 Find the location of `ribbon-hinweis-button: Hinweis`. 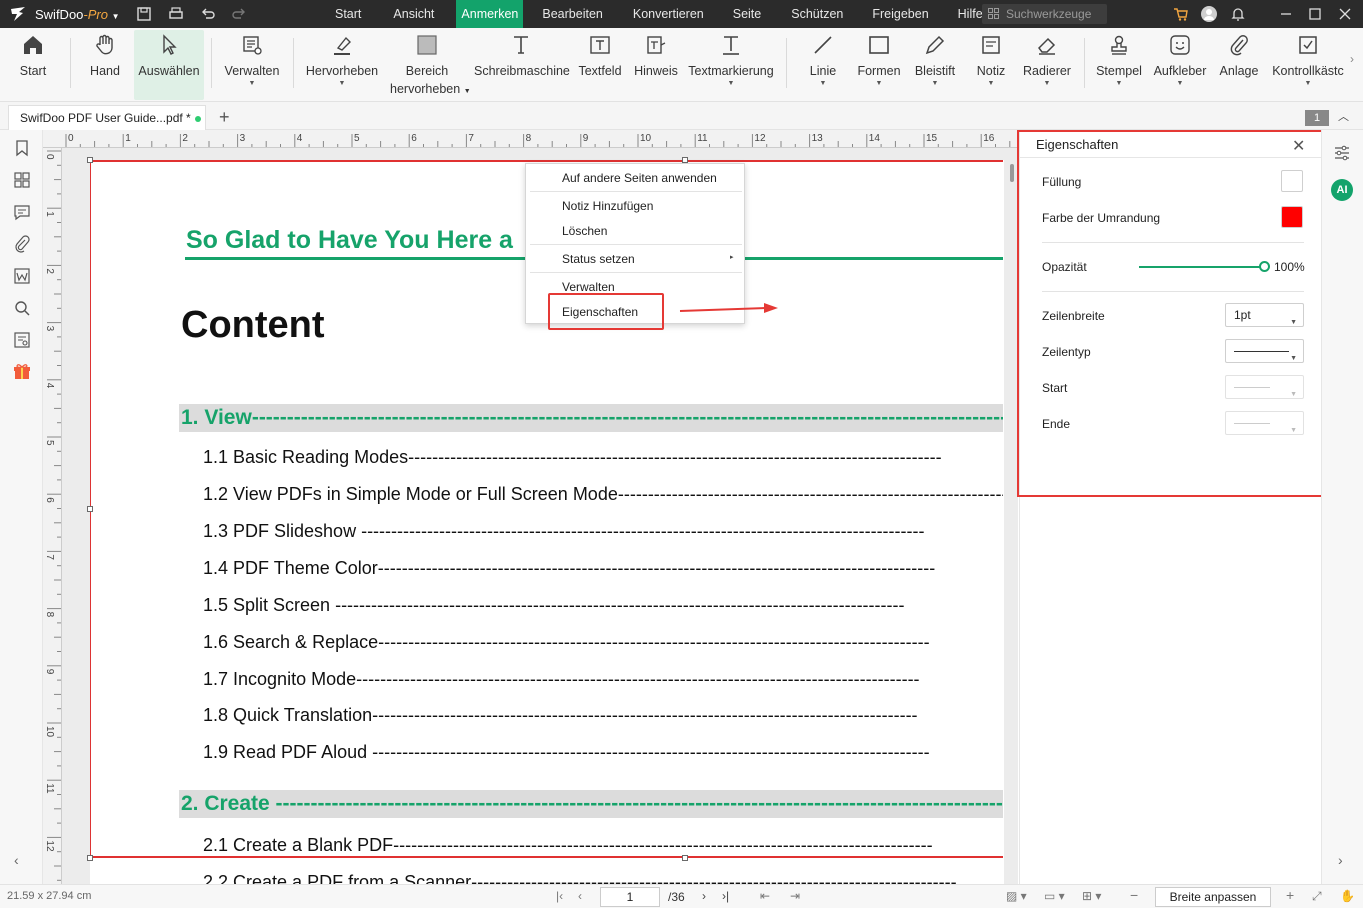

ribbon-hinweis-button: Hinweis is located at coordinates (656, 64).